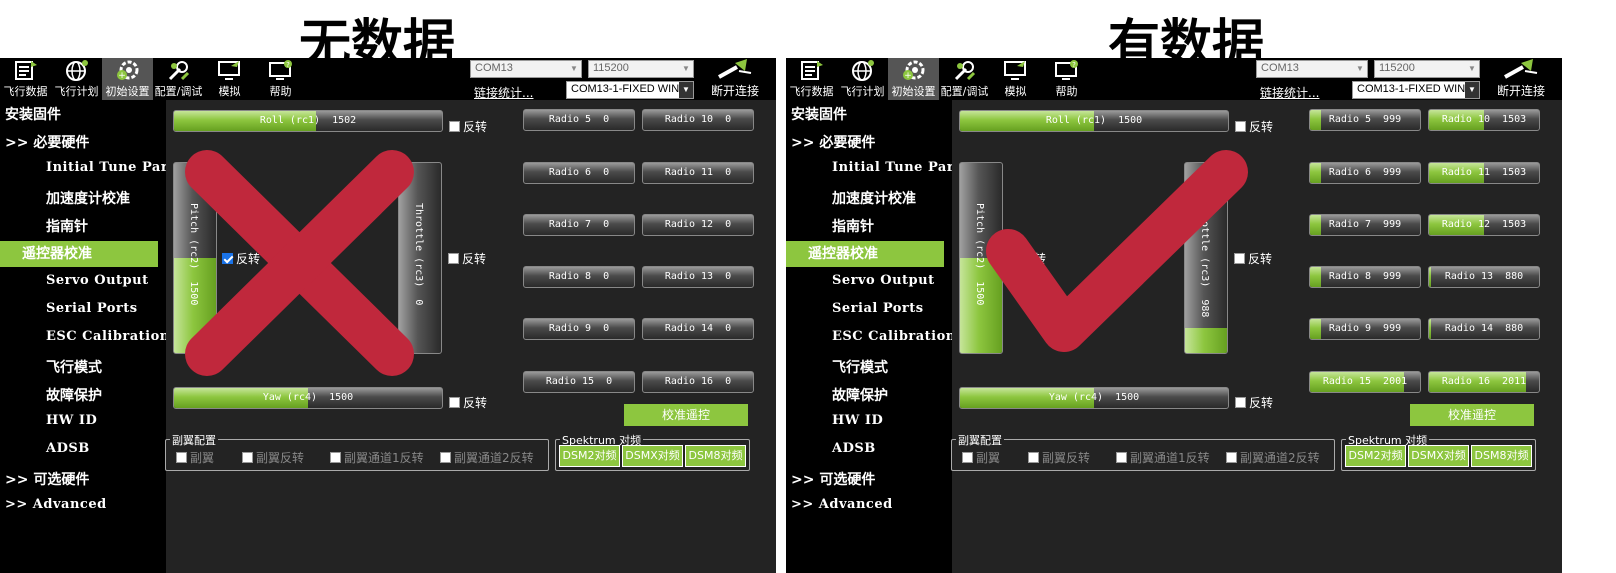  Describe the element at coordinates (698, 224) in the screenshot. I see `radio-channel-label: Radio 12 0` at that location.